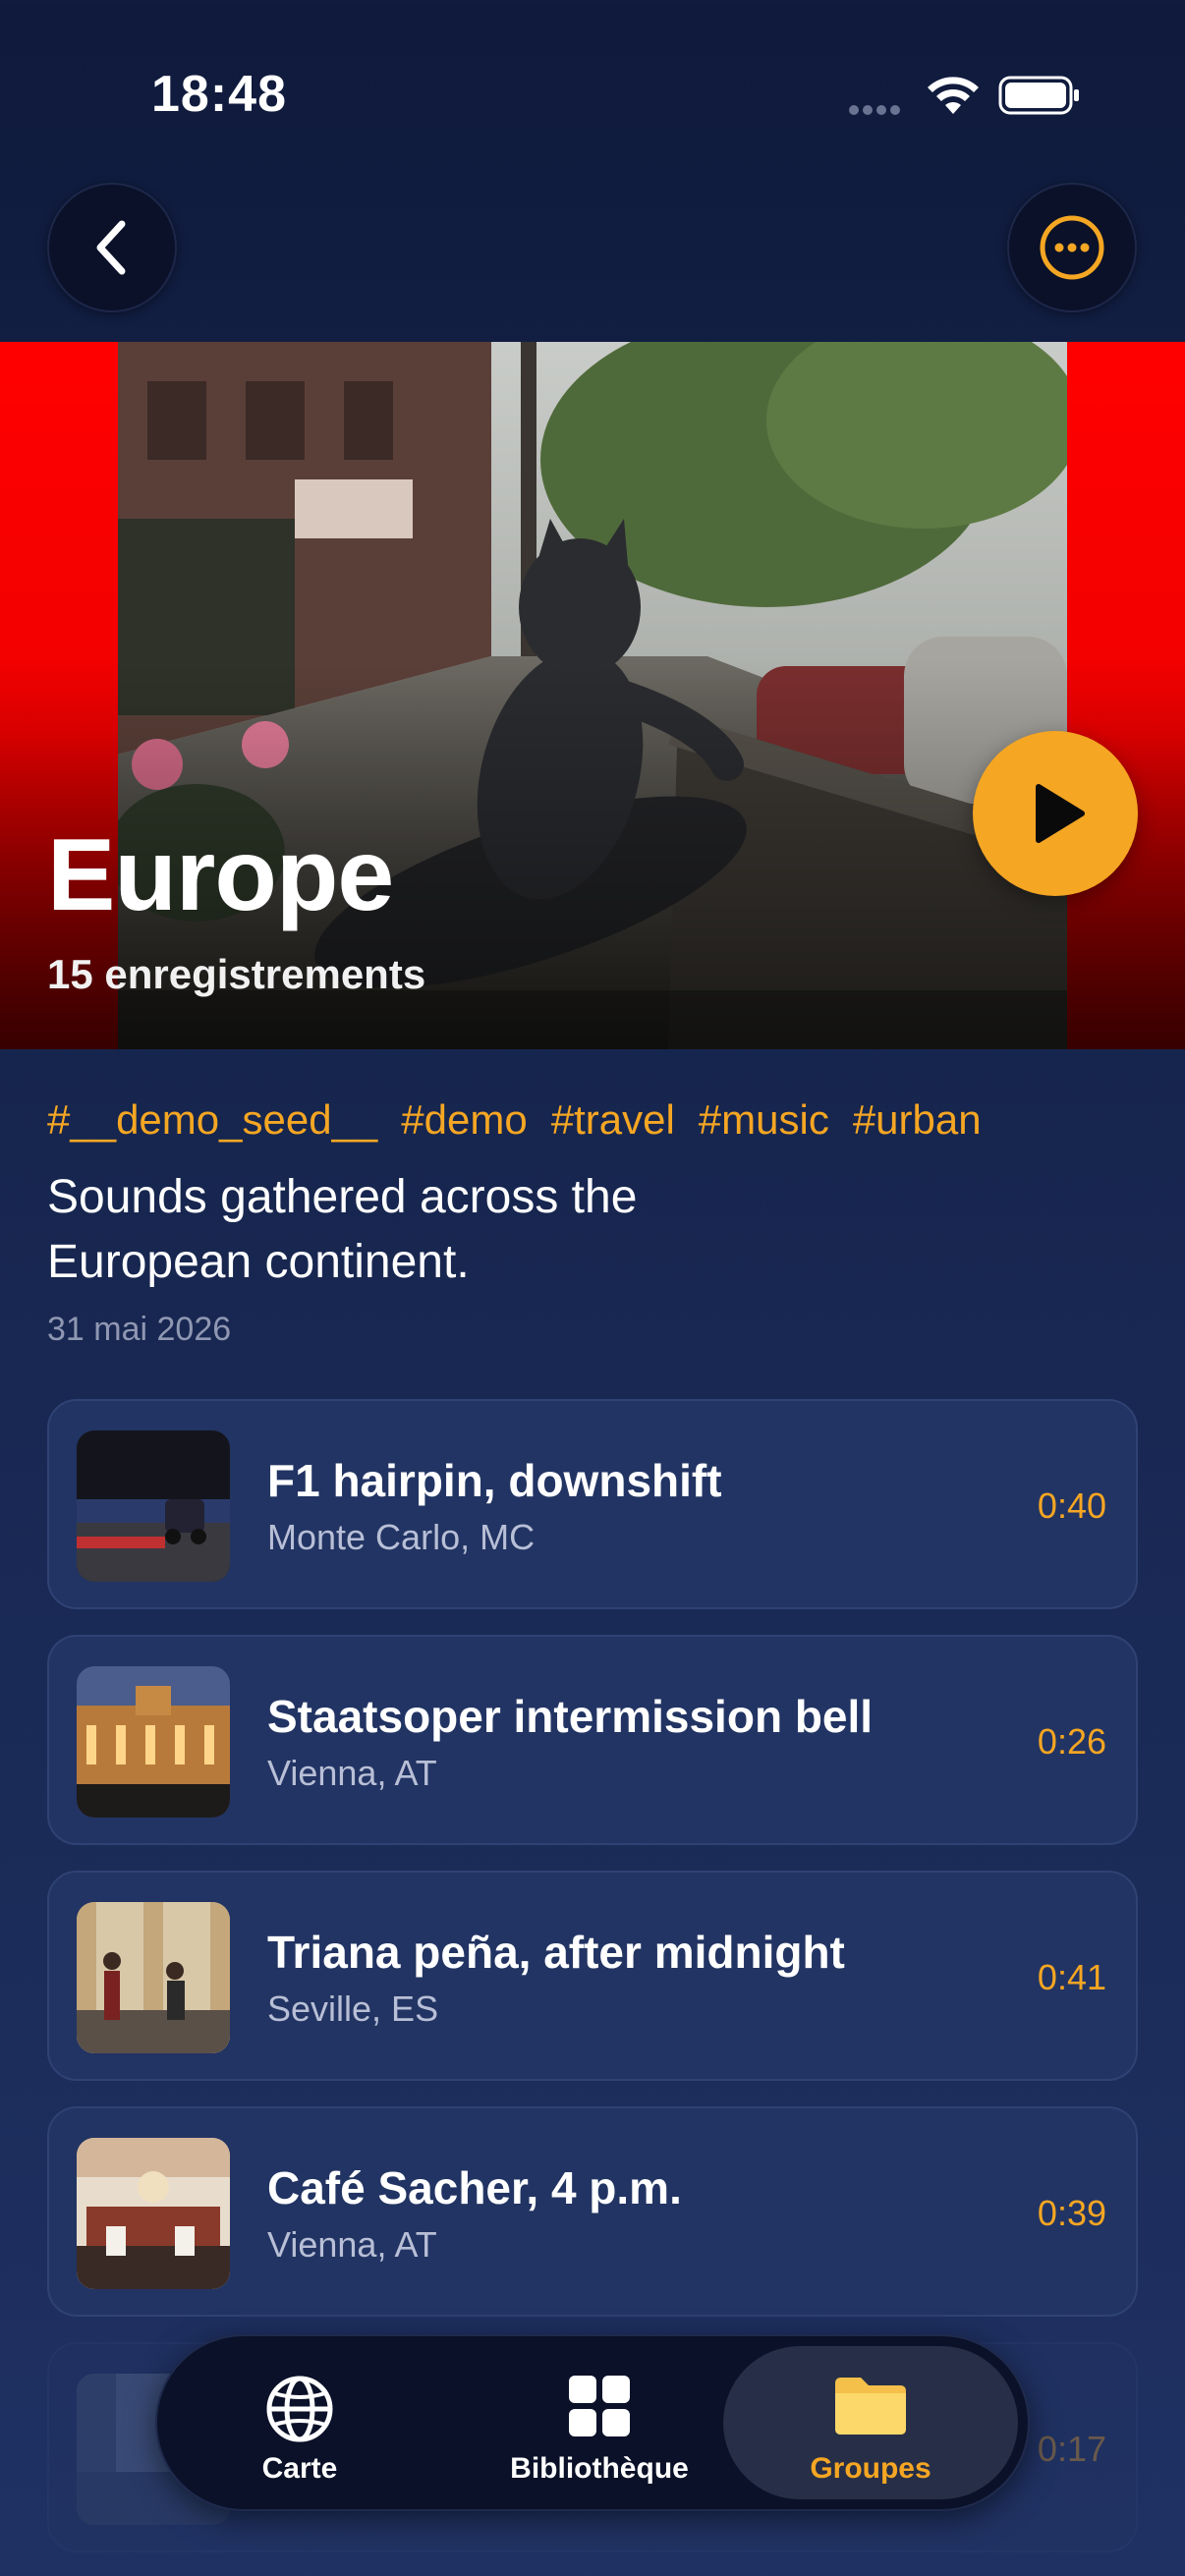  What do you see at coordinates (237, 974) in the screenshot?
I see `recording-count: 15 enregistrements` at bounding box center [237, 974].